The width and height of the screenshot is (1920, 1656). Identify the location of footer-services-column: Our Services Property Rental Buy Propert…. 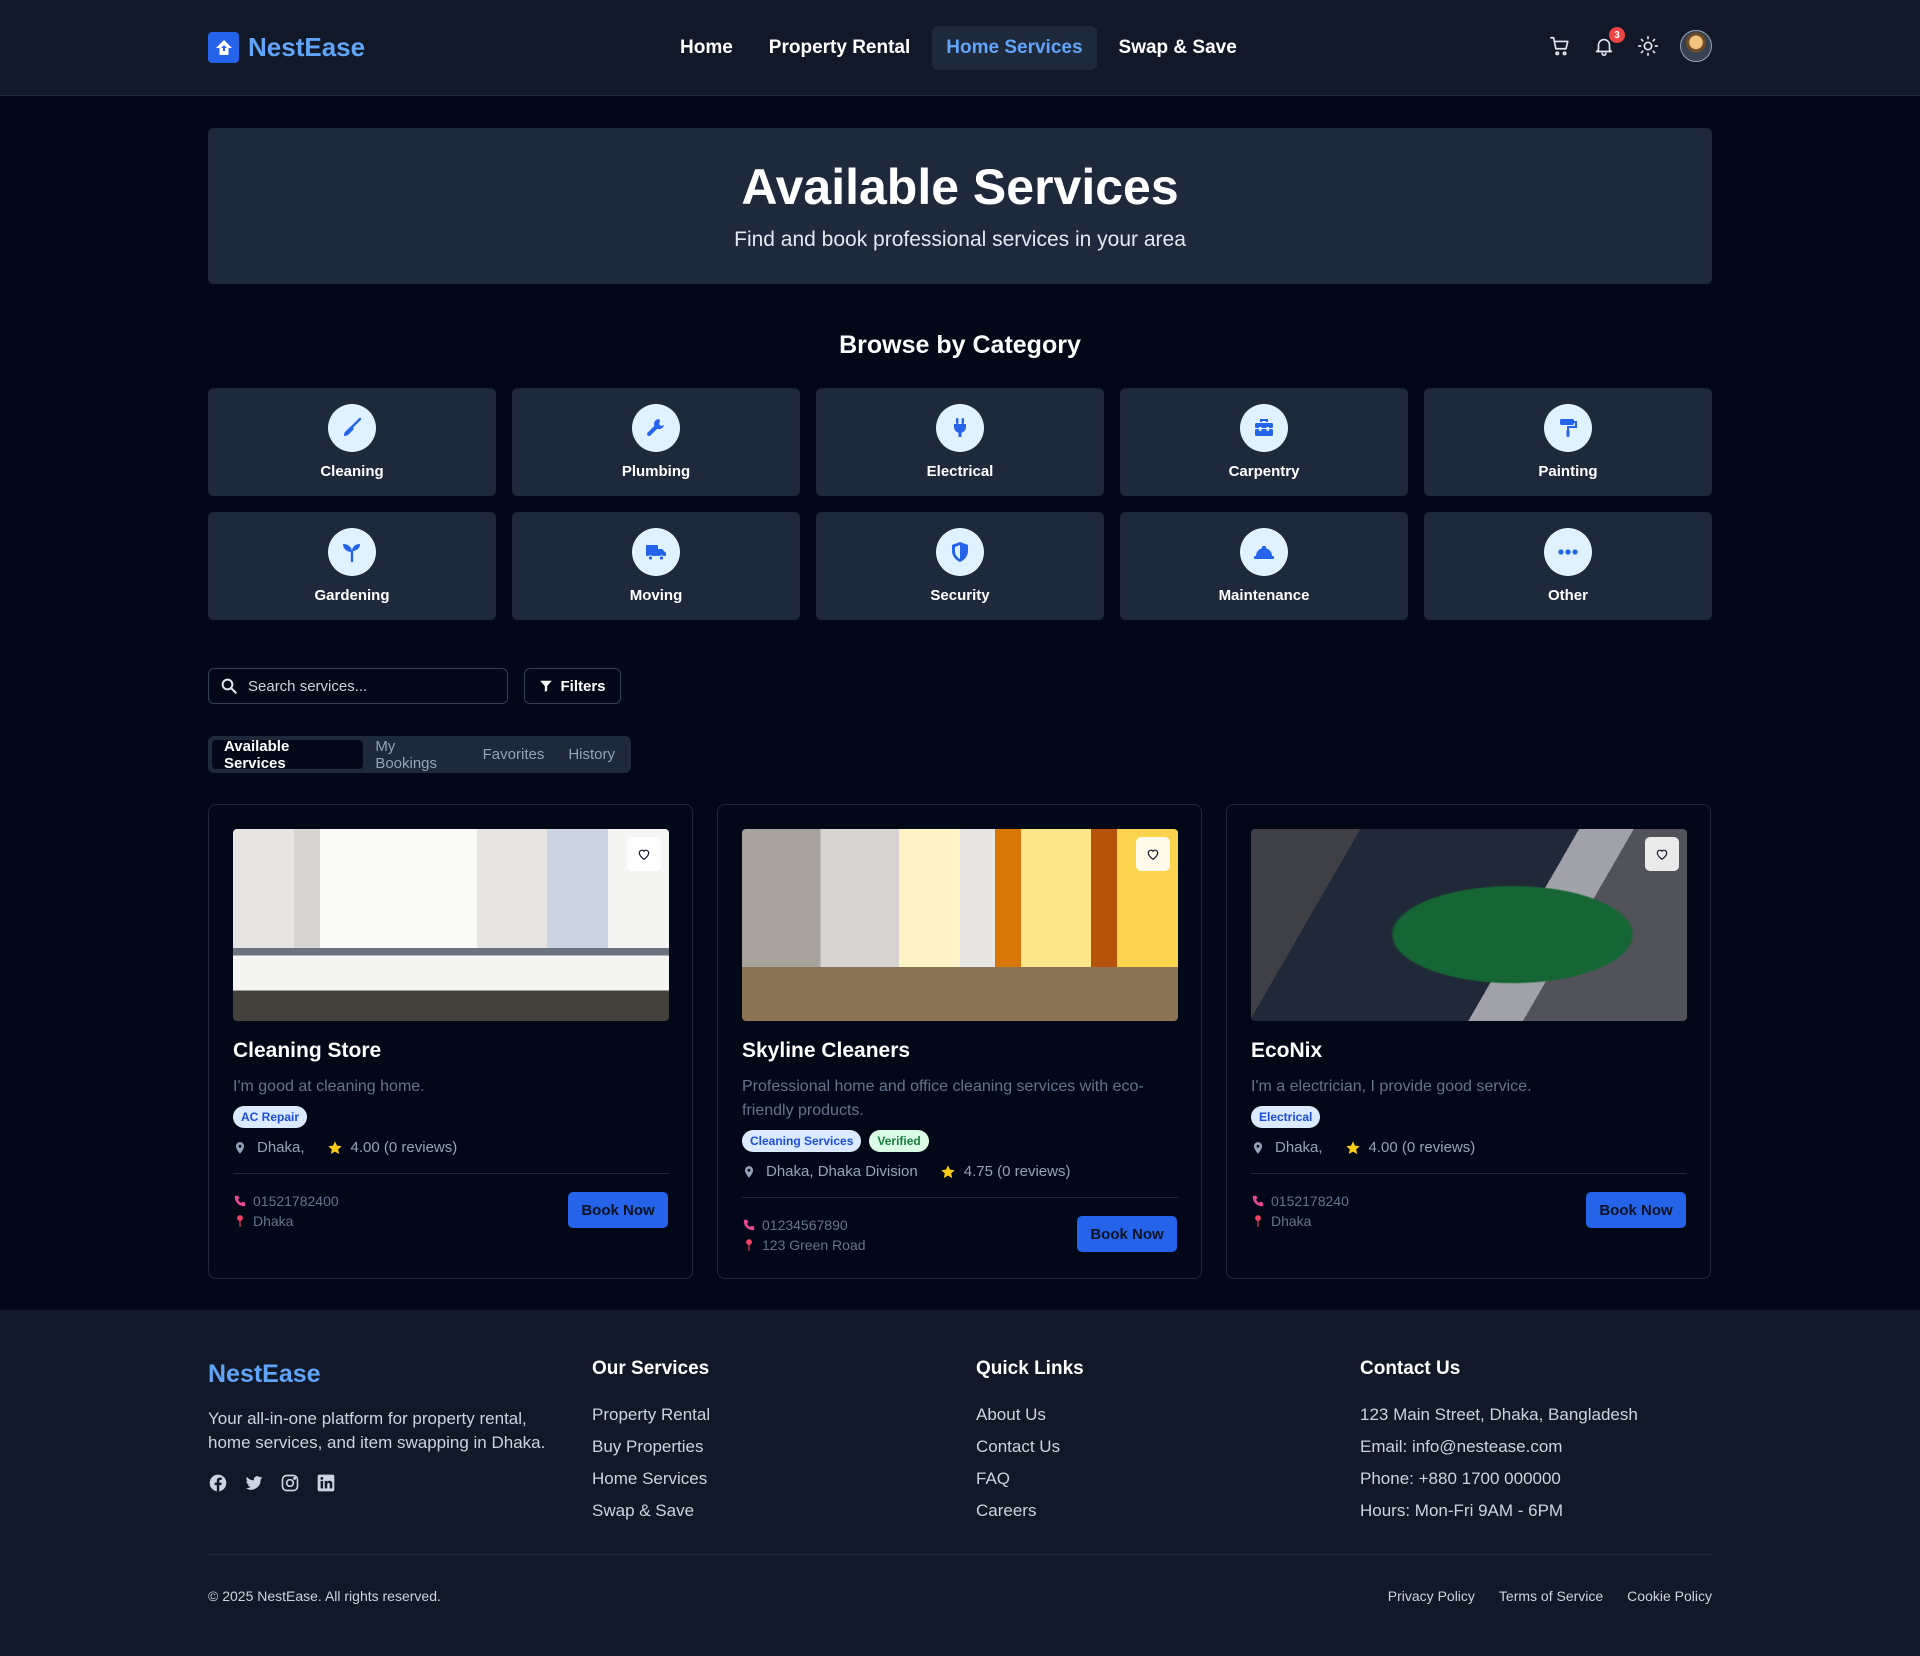
(651, 1442).